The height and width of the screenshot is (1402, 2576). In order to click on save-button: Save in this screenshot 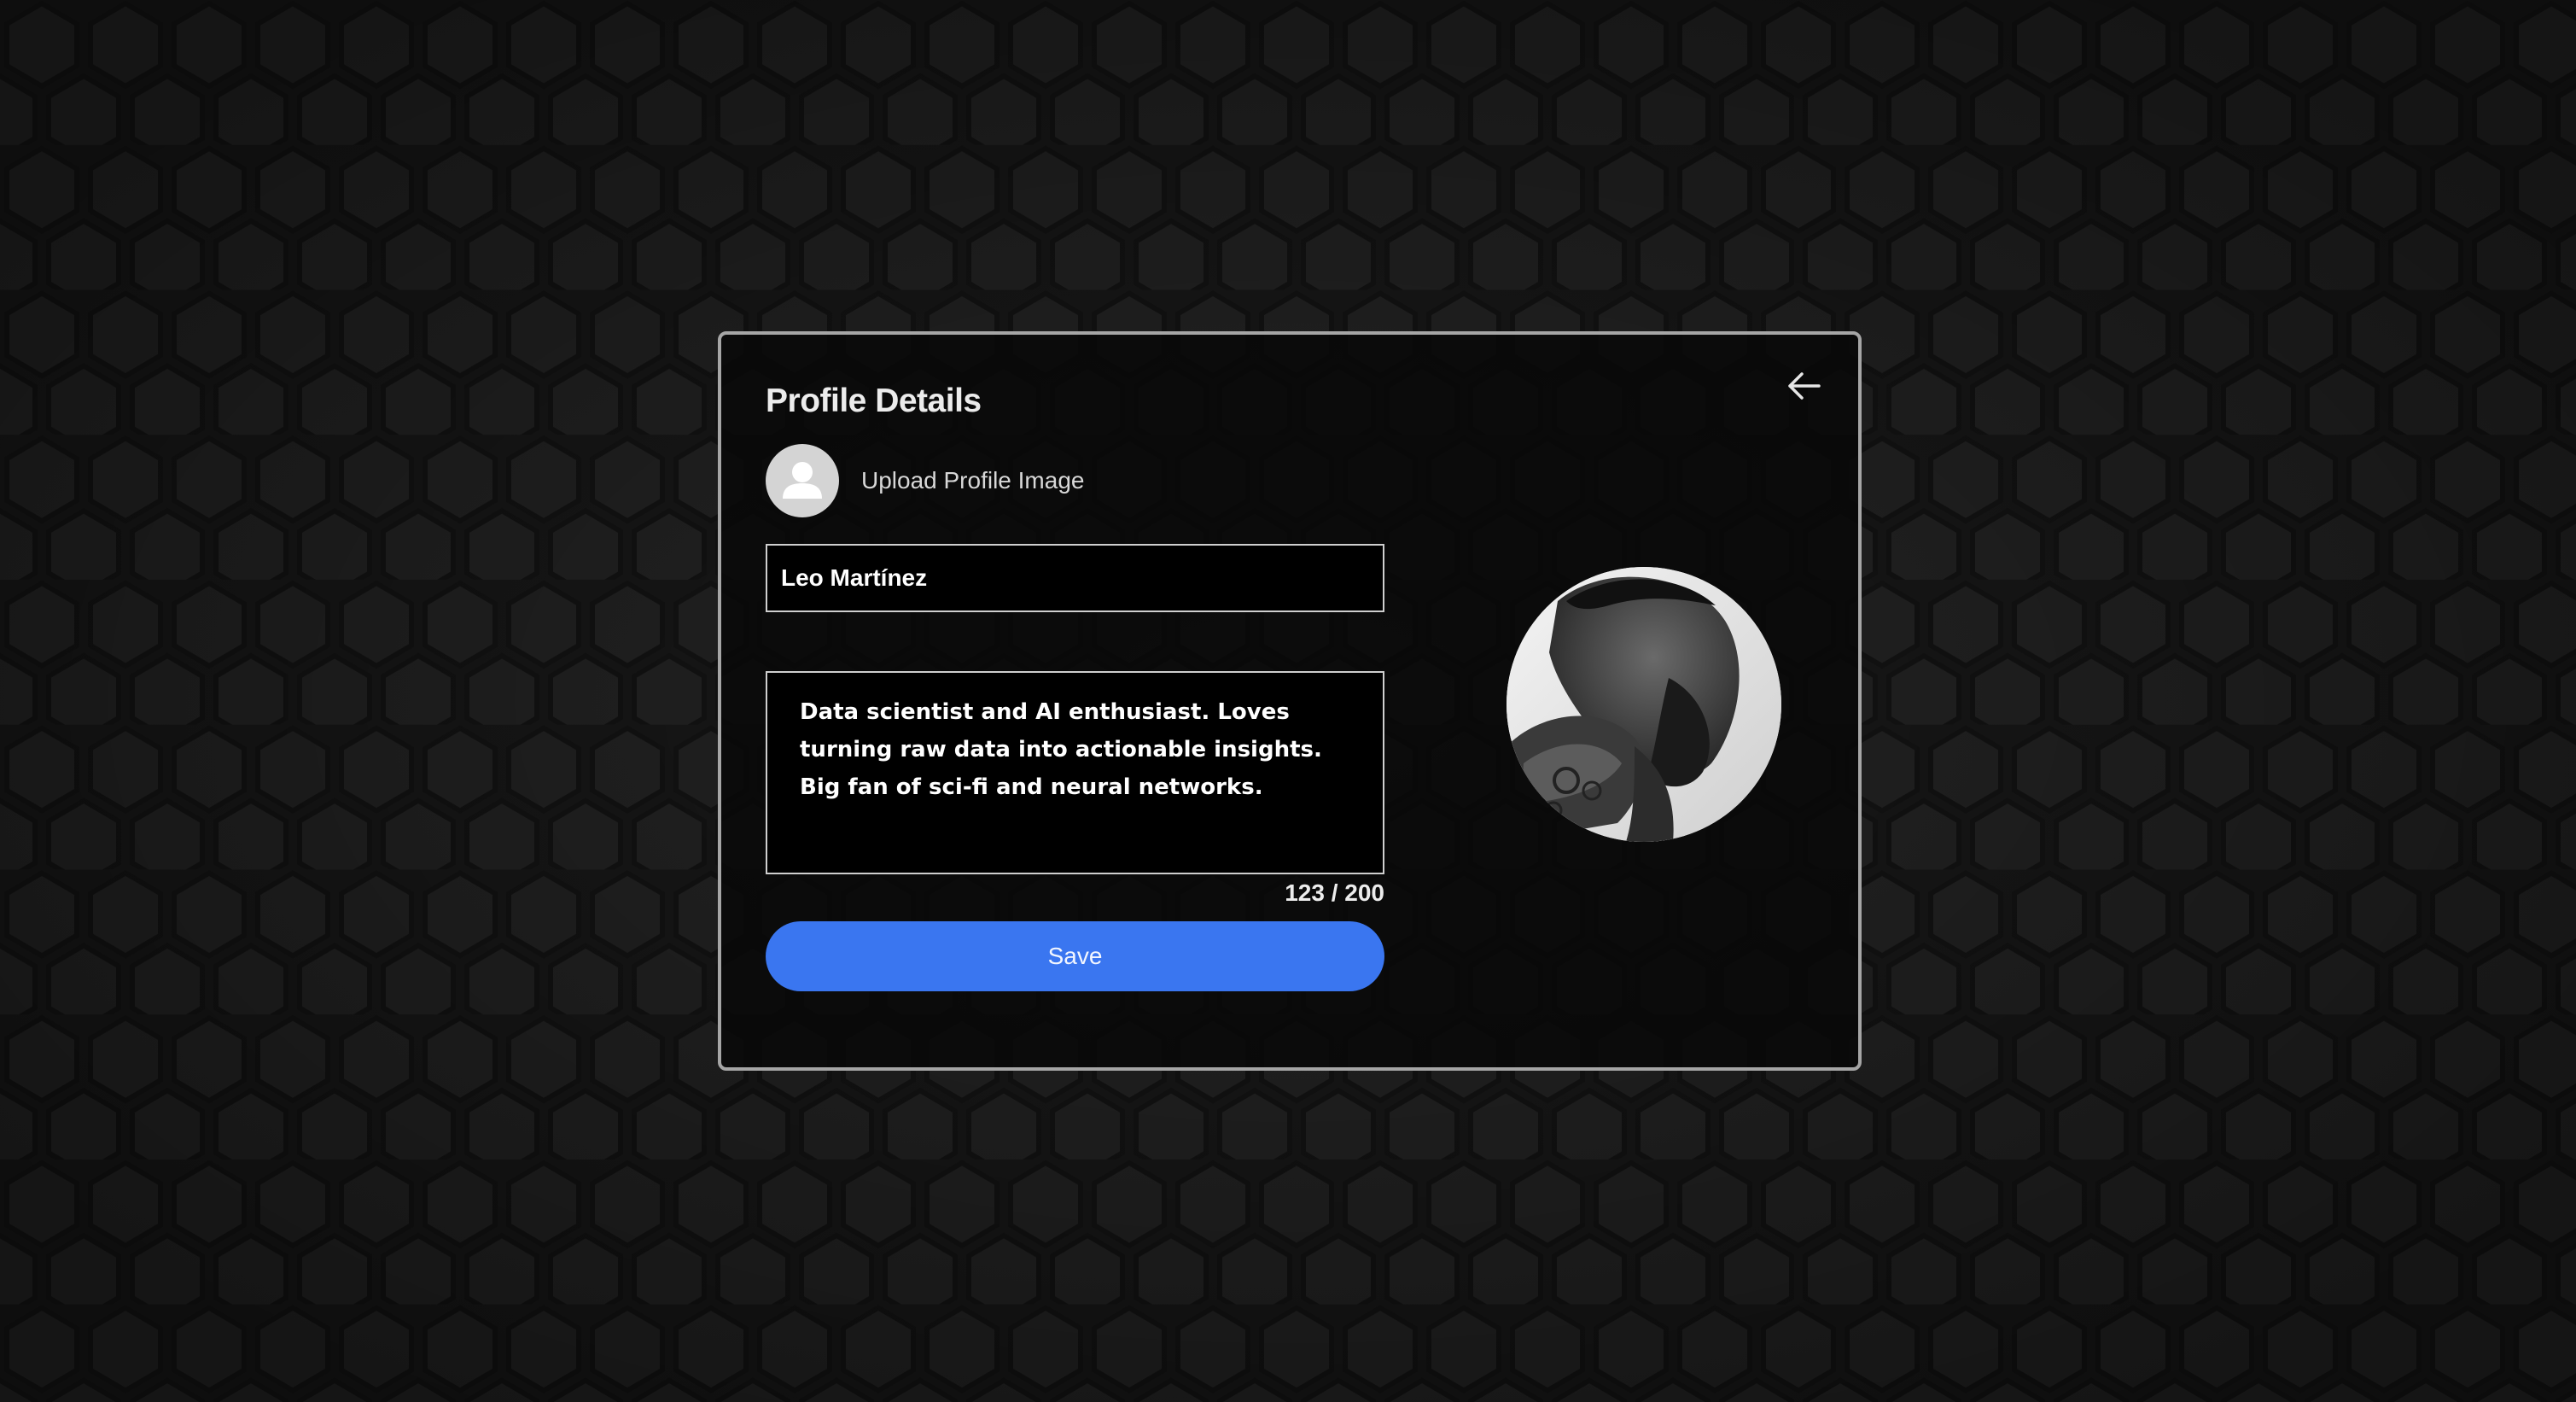, I will do `click(1075, 956)`.